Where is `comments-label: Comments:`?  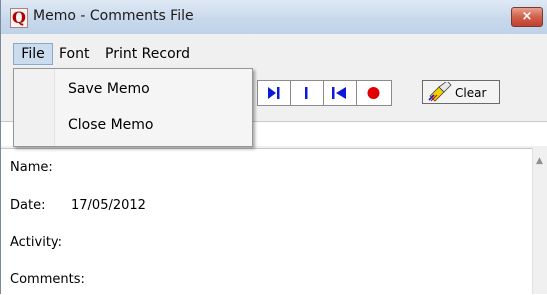
comments-label: Comments: is located at coordinates (47, 279).